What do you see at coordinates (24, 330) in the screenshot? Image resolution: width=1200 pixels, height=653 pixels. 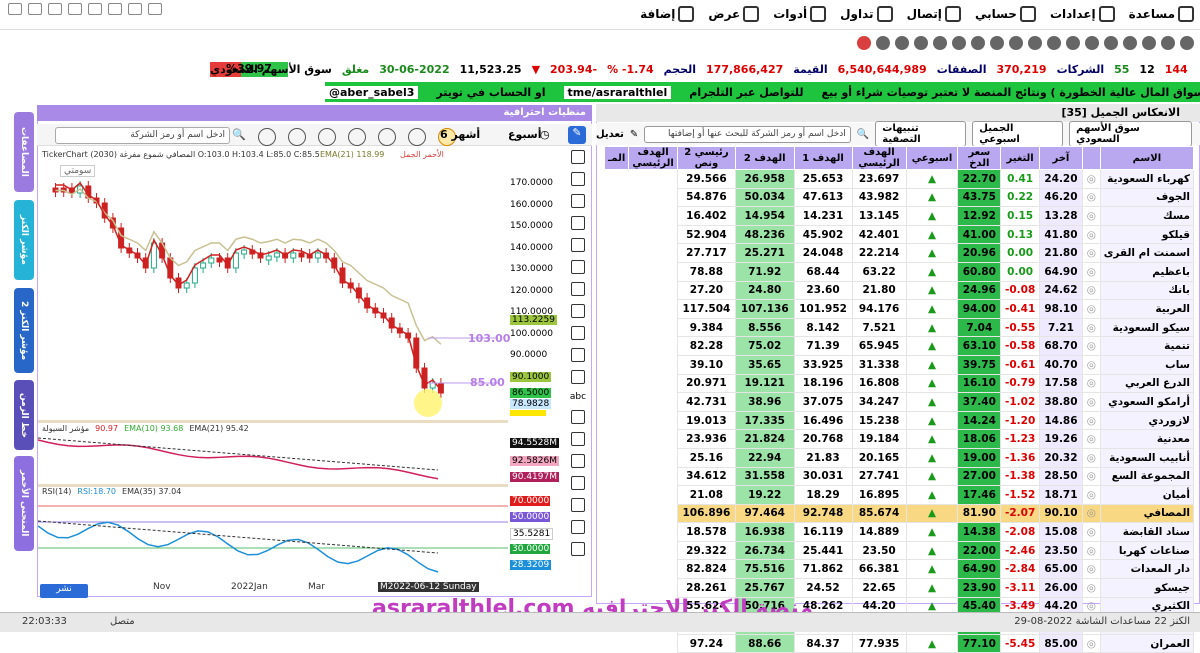 I see `tab-kanz-index-2: مؤشر الكنز 2` at bounding box center [24, 330].